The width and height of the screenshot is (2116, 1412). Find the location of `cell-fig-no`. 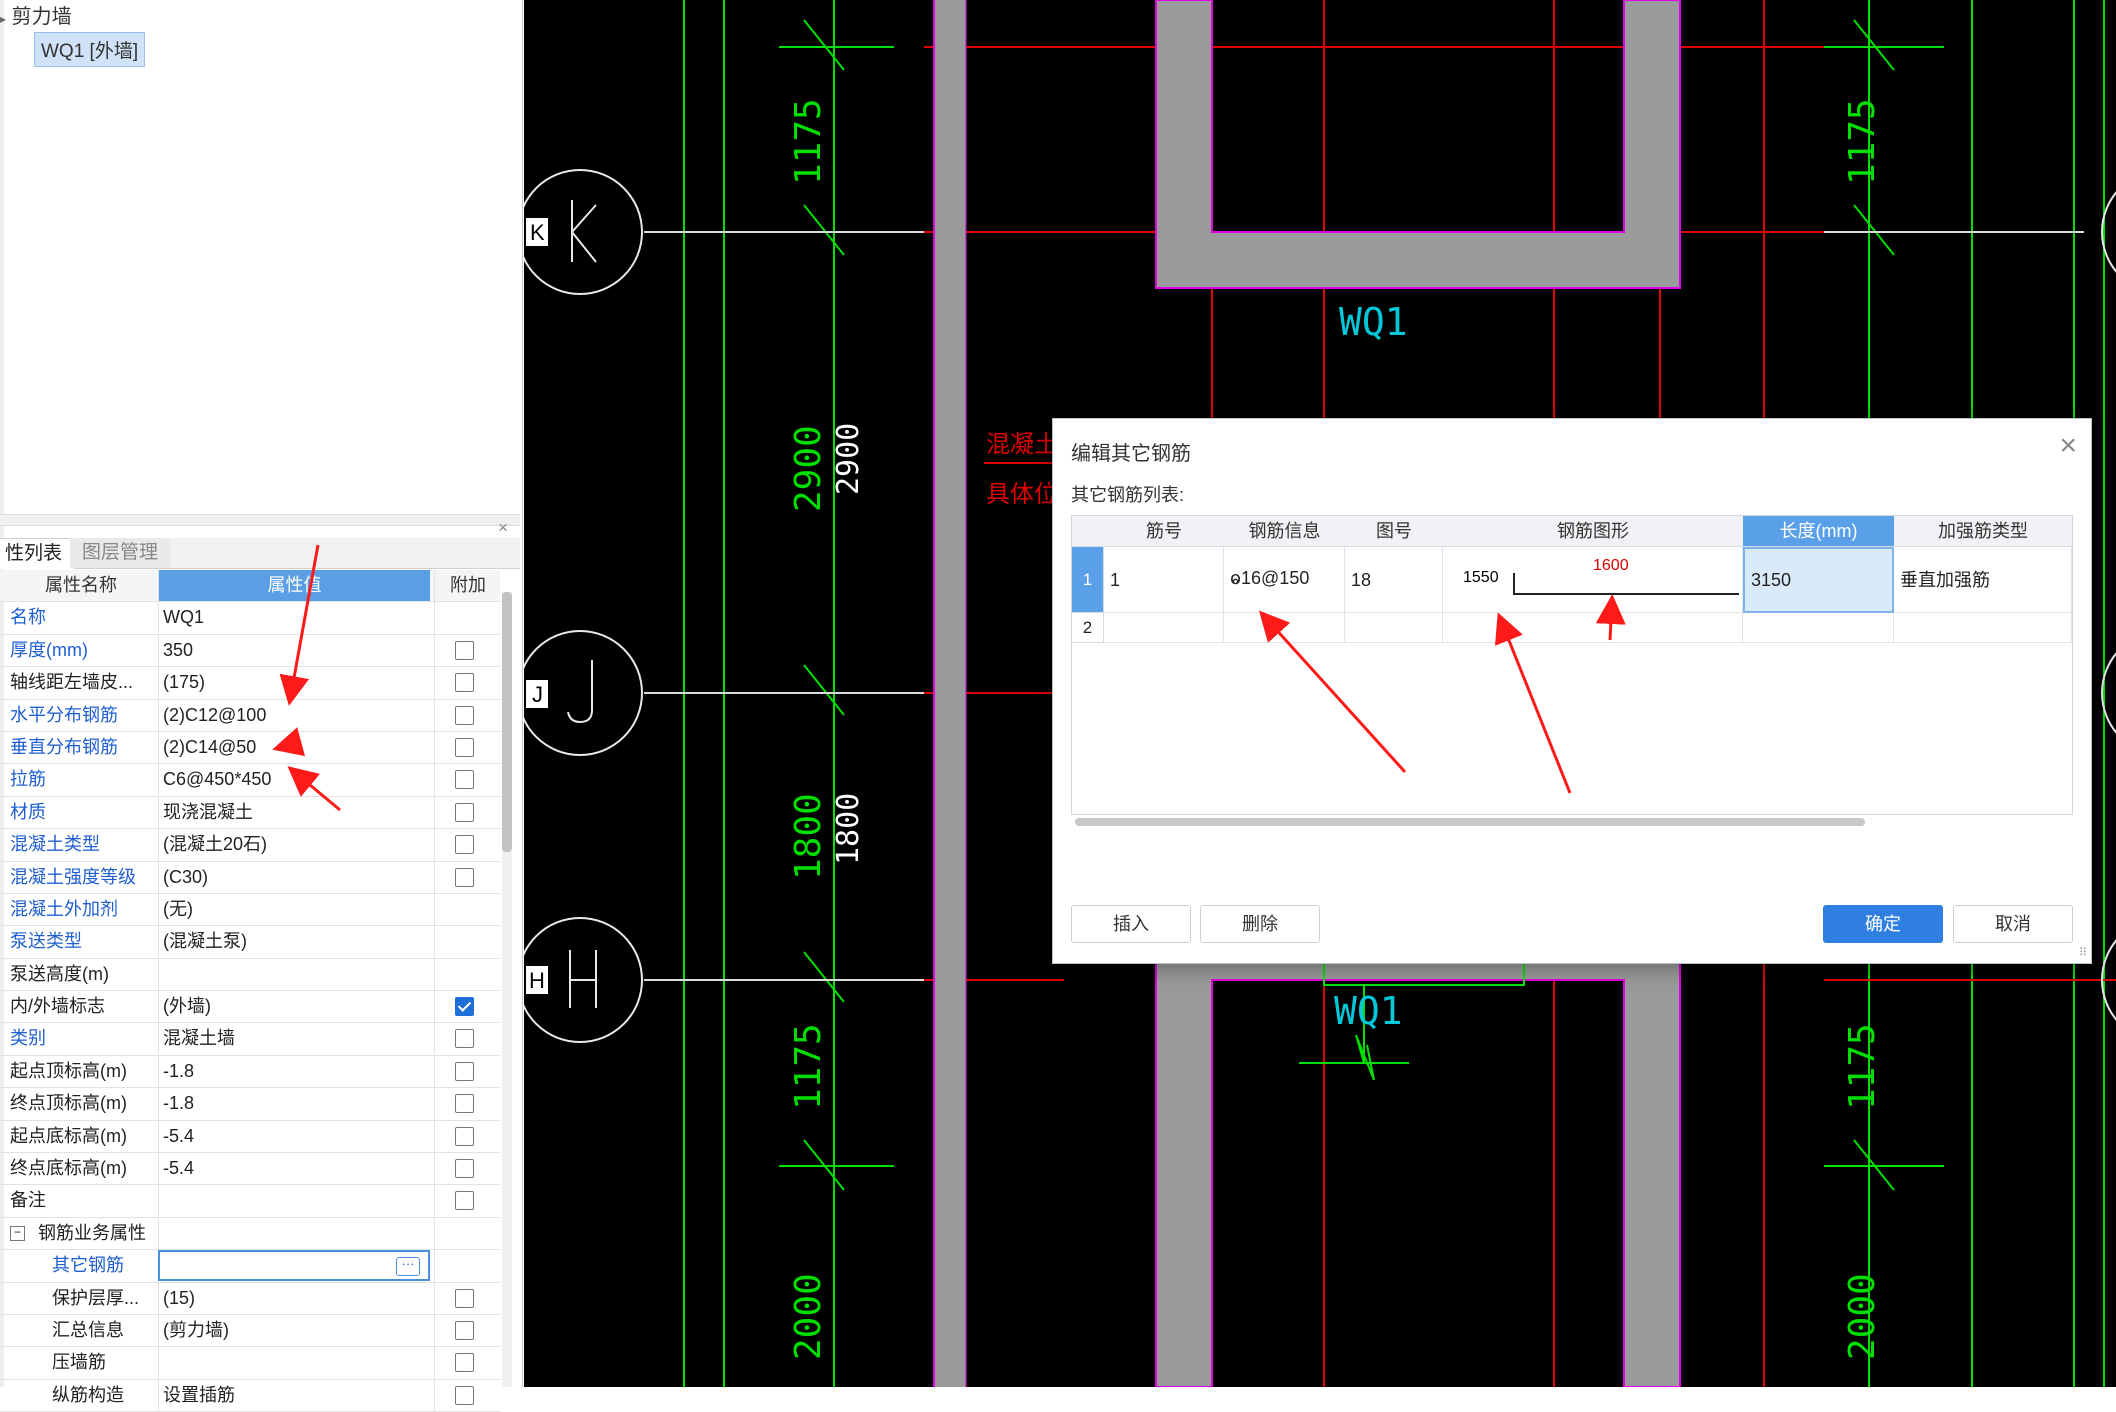

cell-fig-no is located at coordinates (1394, 628).